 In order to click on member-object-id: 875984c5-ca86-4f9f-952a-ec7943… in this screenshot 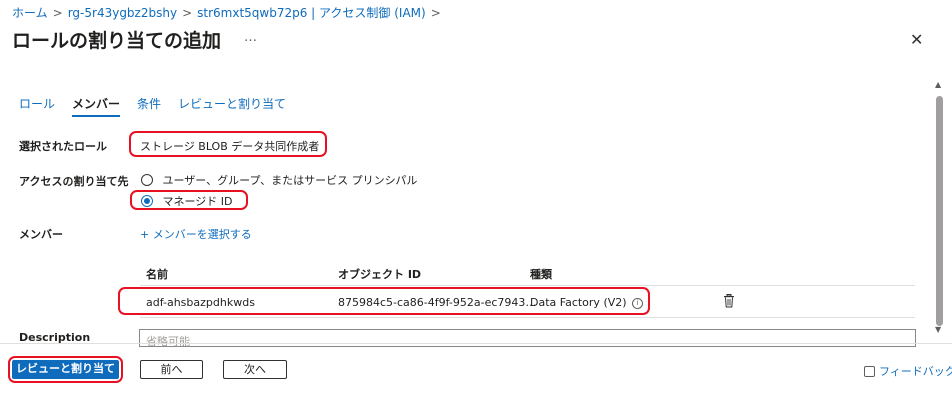, I will do `click(437, 302)`.